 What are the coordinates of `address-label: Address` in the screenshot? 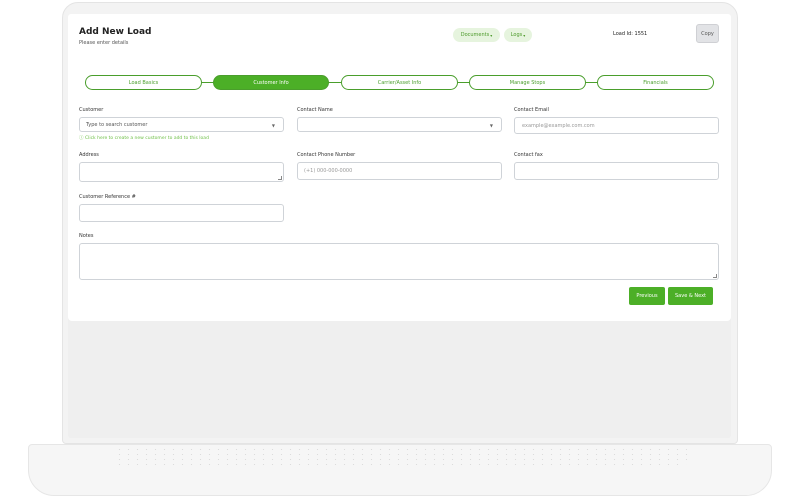 It's located at (89, 155).